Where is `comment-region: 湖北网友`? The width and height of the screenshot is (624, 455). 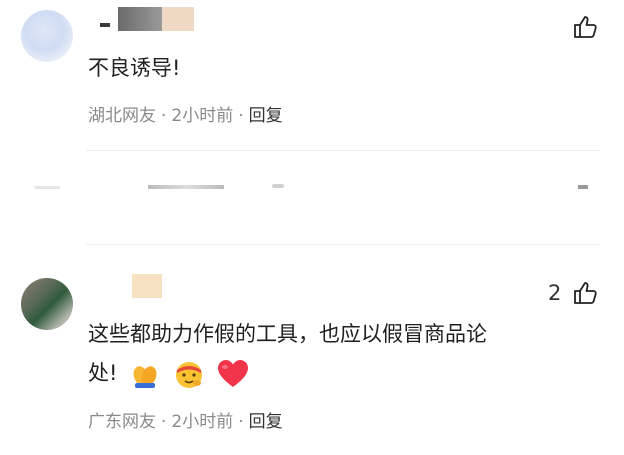 comment-region: 湖北网友 is located at coordinates (122, 116).